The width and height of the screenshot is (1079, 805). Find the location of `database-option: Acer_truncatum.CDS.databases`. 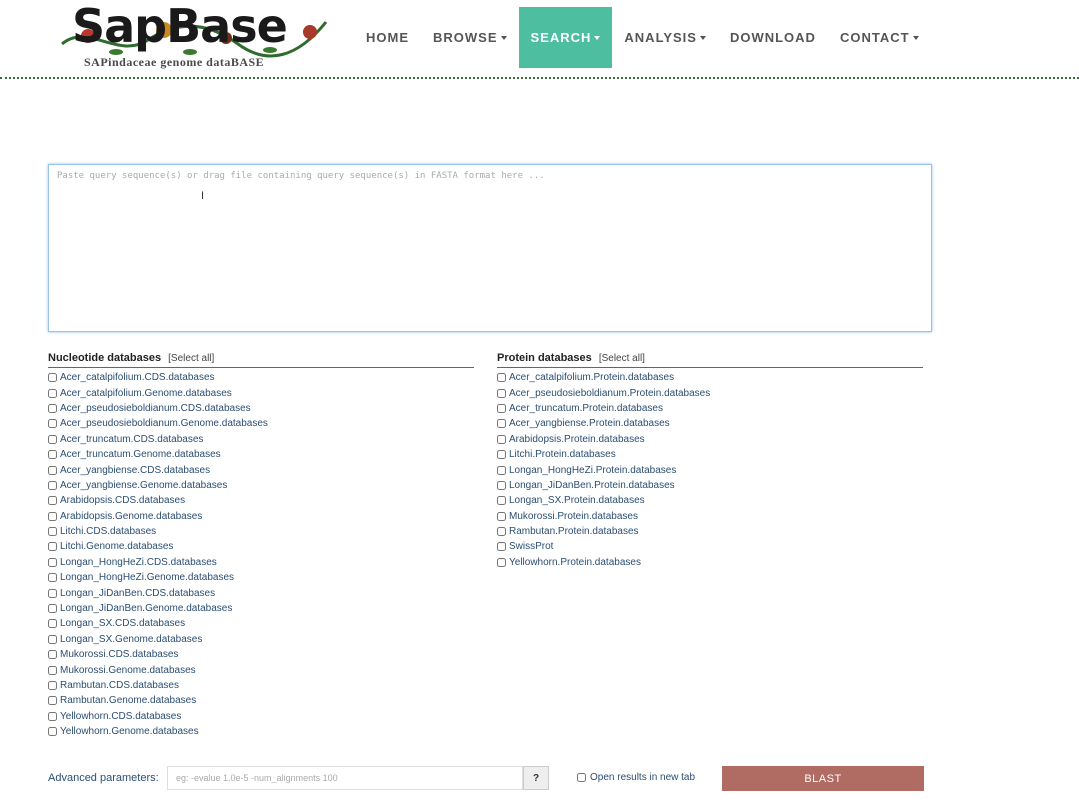

database-option: Acer_truncatum.CDS.databases is located at coordinates (261, 439).